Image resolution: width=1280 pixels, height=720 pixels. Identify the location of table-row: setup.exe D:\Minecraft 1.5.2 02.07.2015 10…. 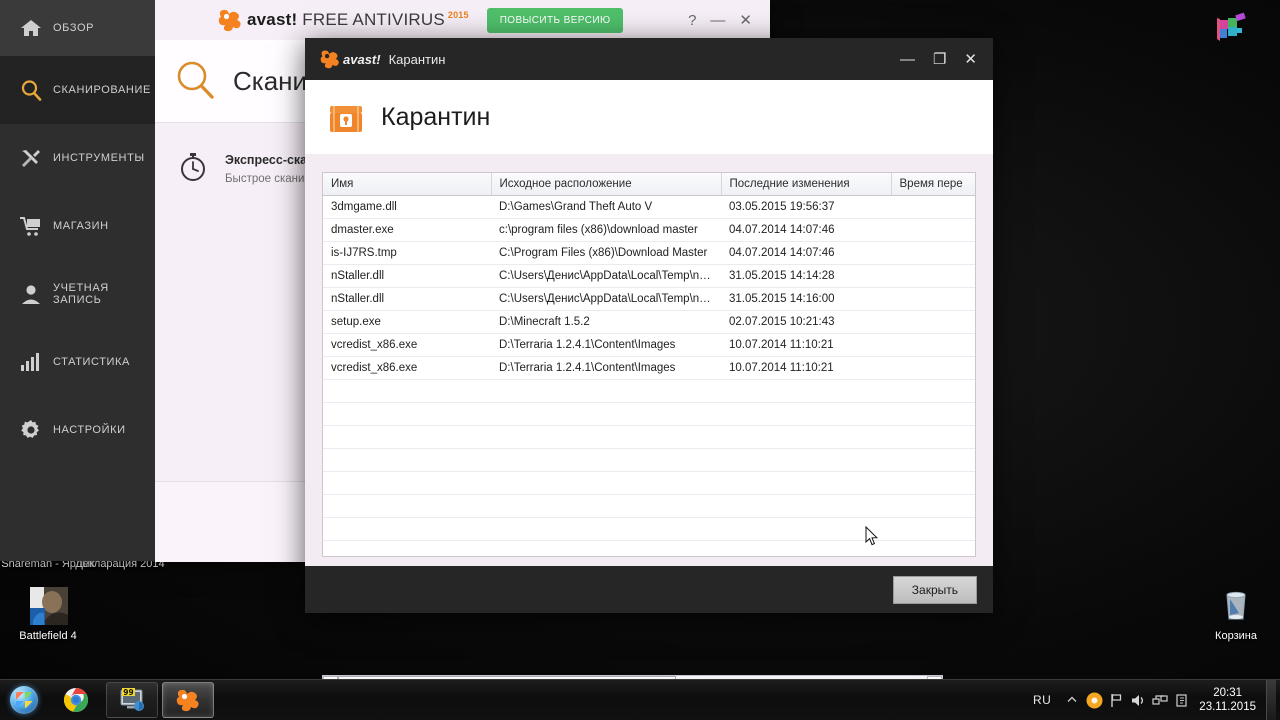
(649, 322).